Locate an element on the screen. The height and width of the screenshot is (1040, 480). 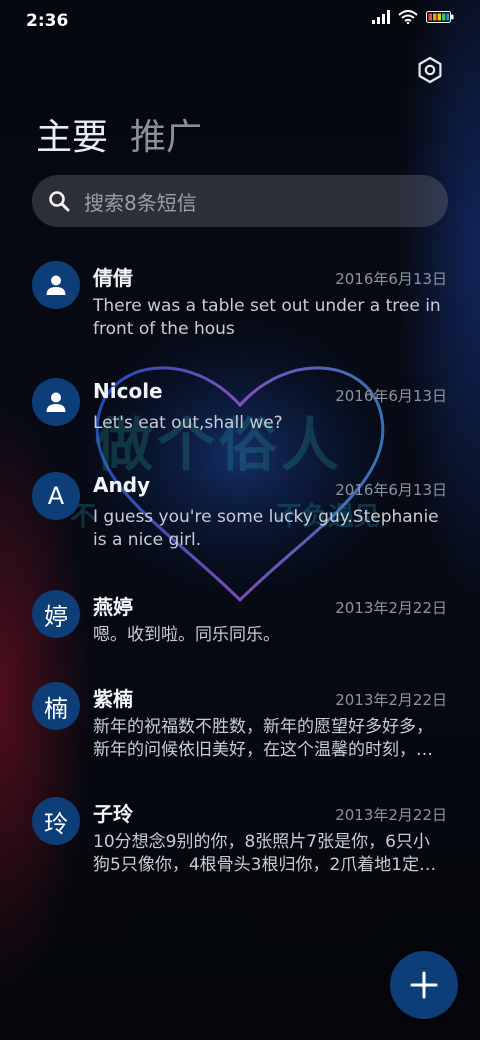
avatar-initial: 玲 is located at coordinates (56, 823).